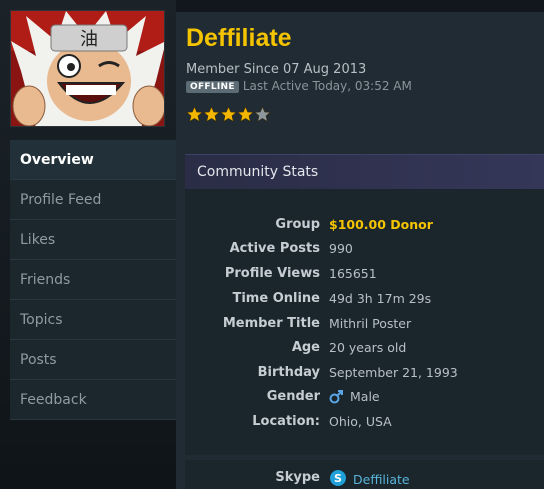  I want to click on stat-row-time-online: Time Online 49d 3h 17m 29s, so click(364, 302).